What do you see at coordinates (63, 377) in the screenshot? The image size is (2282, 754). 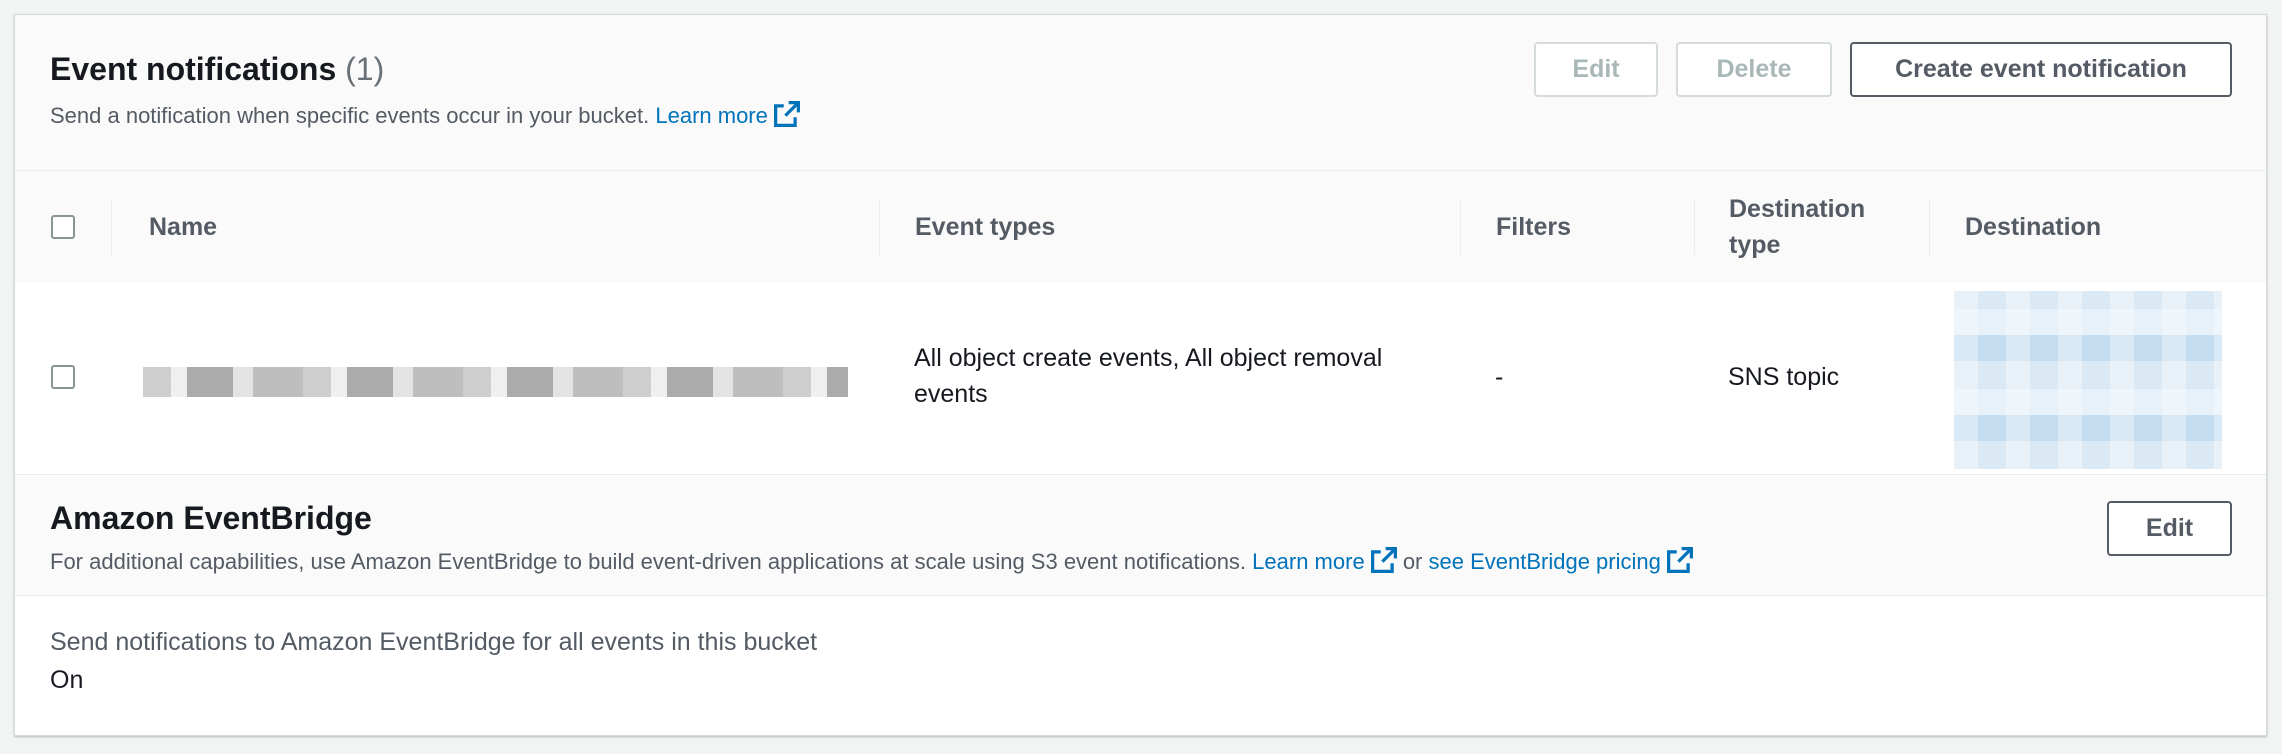 I see `row-checkbox` at bounding box center [63, 377].